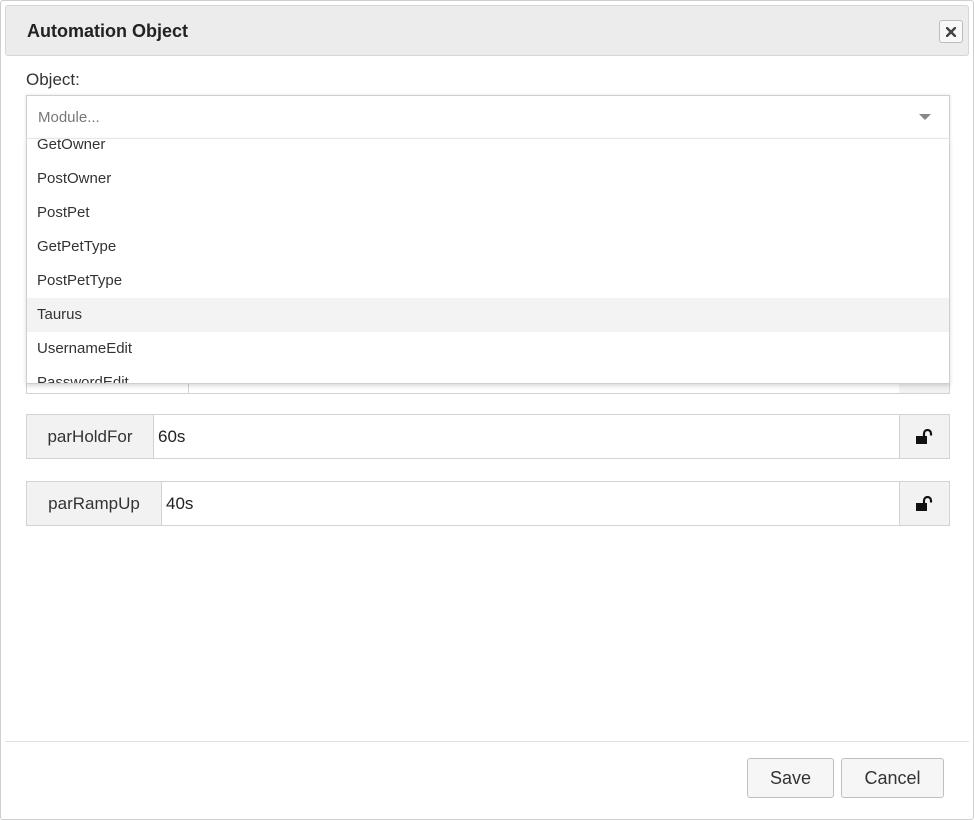 The width and height of the screenshot is (974, 820). I want to click on close-button, so click(951, 31).